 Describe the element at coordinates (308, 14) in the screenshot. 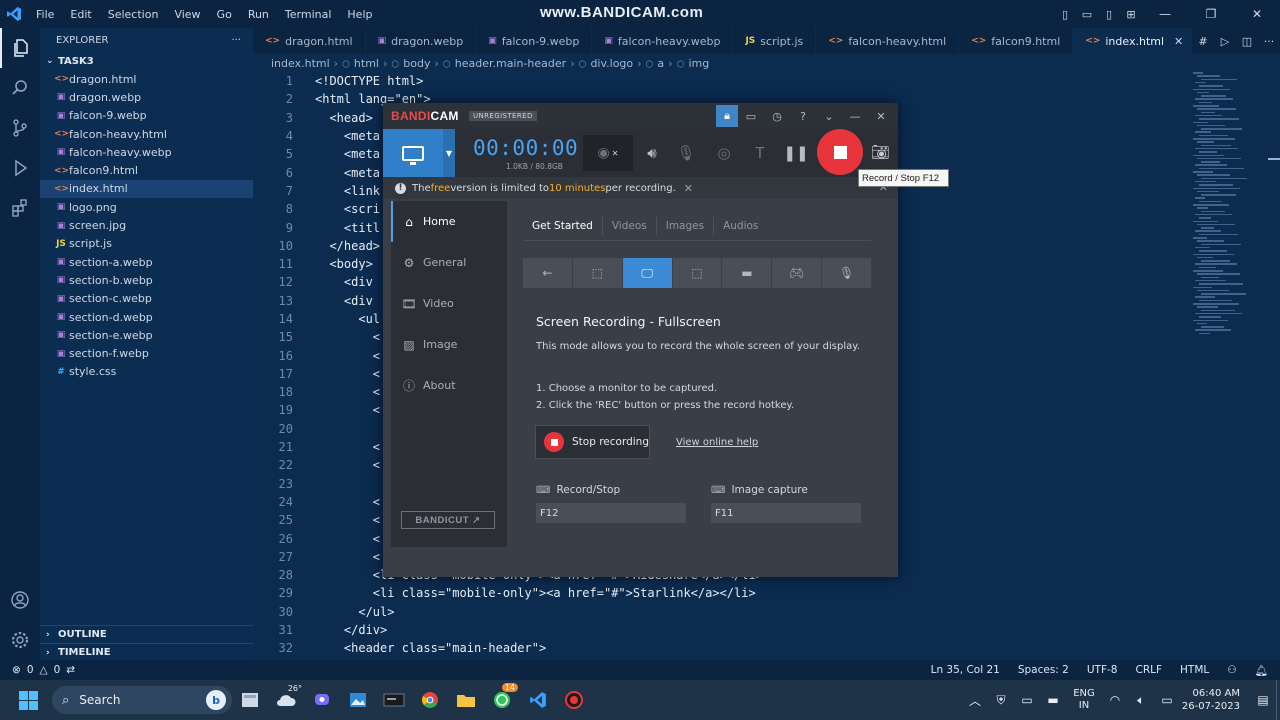

I see `menu-item-terminal: Terminal` at that location.